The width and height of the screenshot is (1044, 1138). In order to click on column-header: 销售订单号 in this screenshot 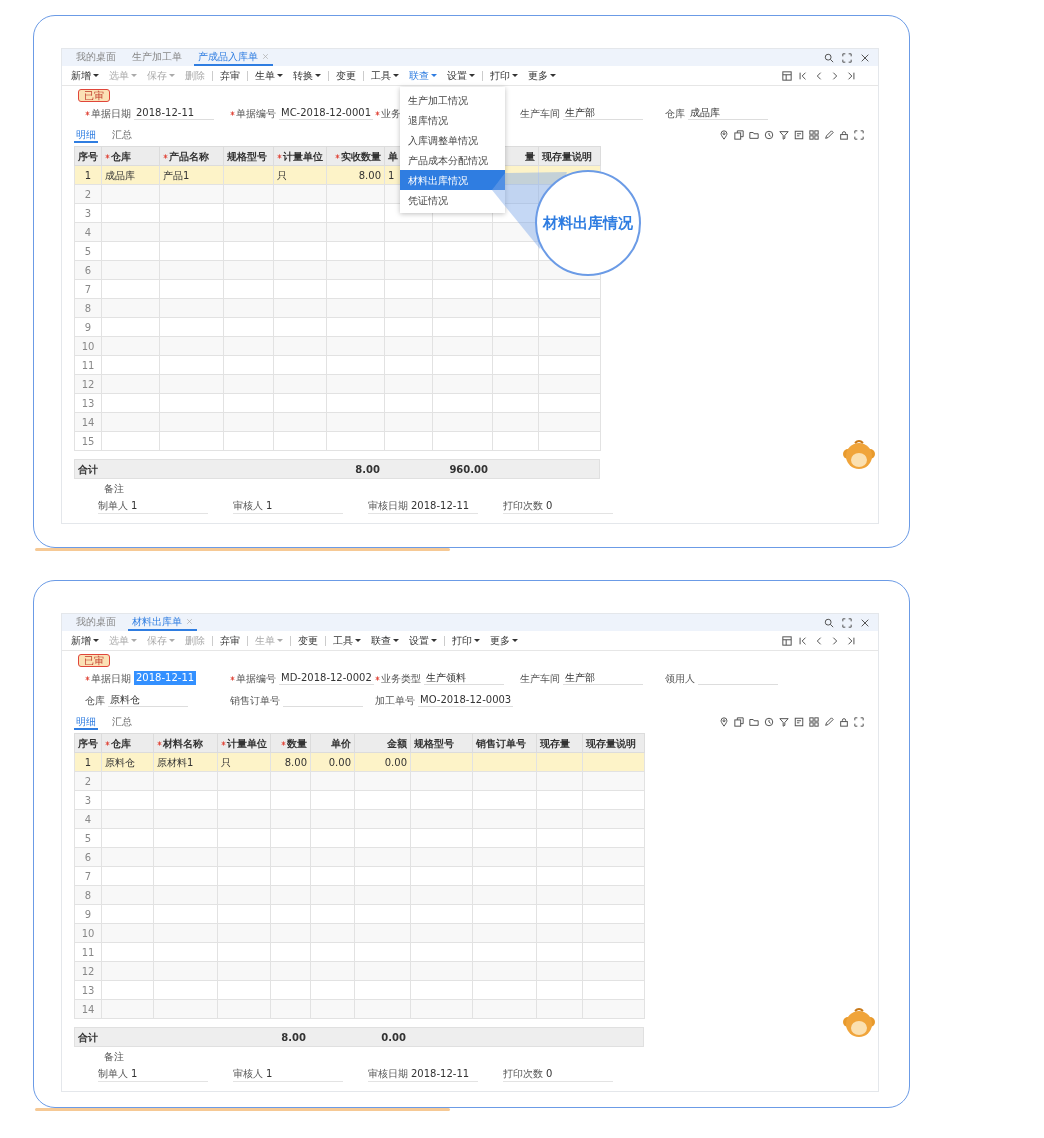, I will do `click(504, 743)`.